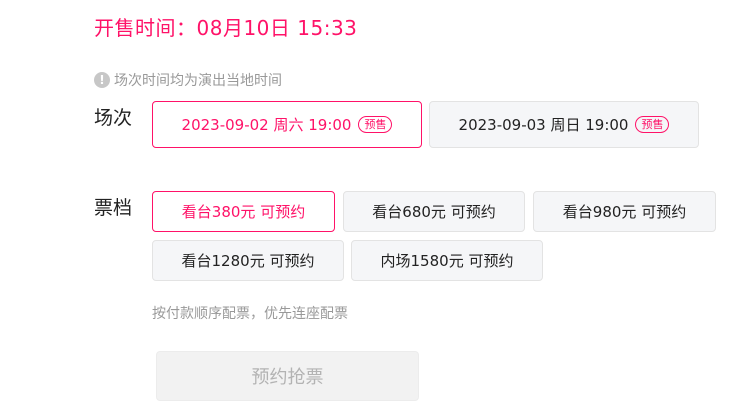 The image size is (750, 419). I want to click on price-option-980: 看台980元 可预约, so click(624, 211).